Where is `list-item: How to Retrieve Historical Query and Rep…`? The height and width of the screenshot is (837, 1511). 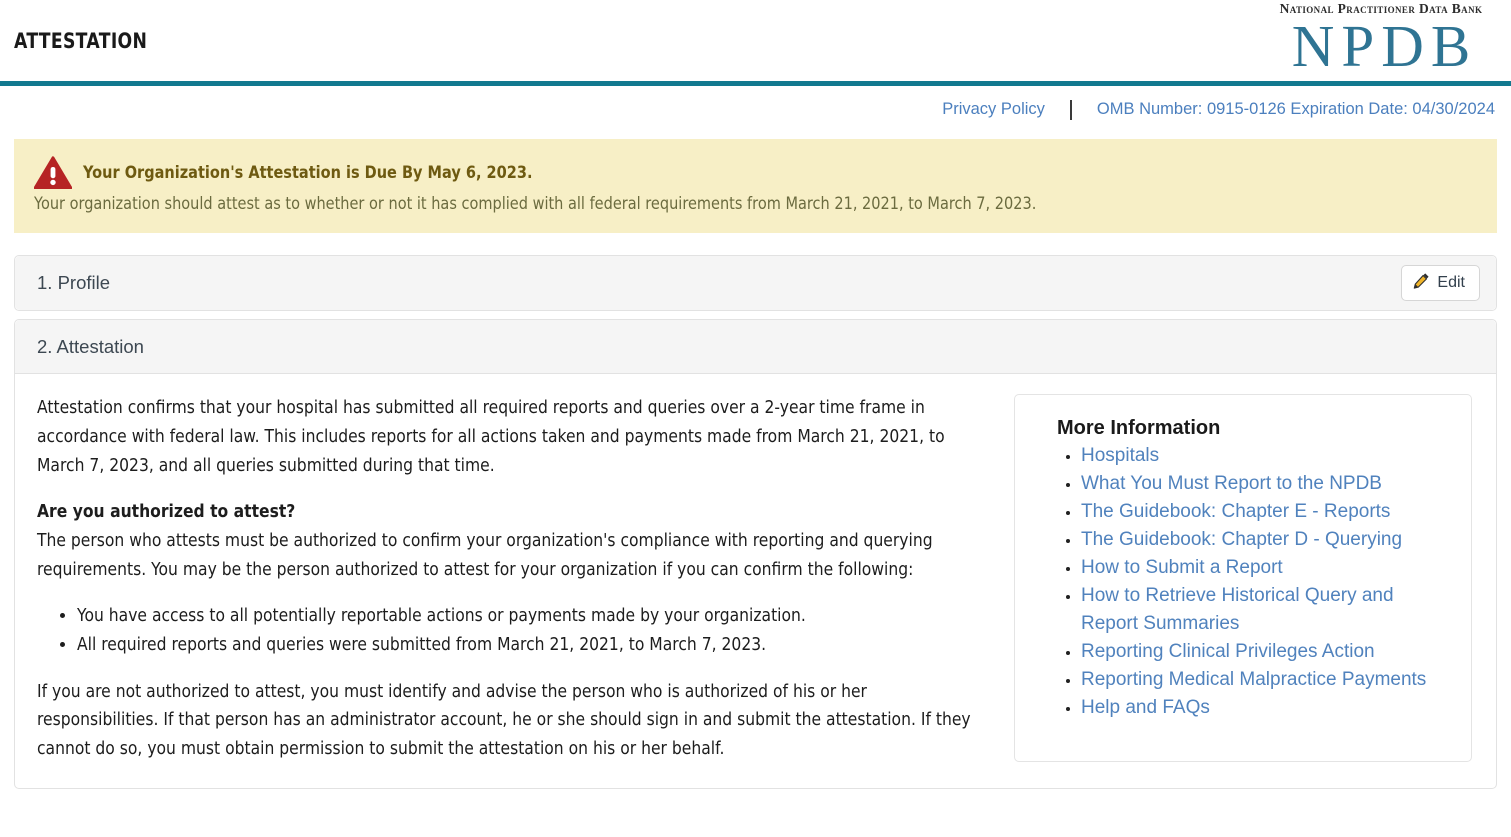 list-item: How to Retrieve Historical Query and Rep… is located at coordinates (1266, 610).